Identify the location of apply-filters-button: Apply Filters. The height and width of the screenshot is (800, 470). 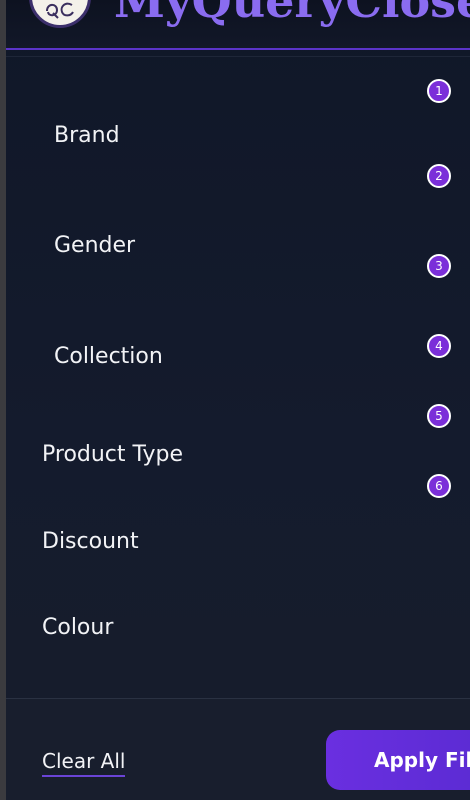
(398, 760).